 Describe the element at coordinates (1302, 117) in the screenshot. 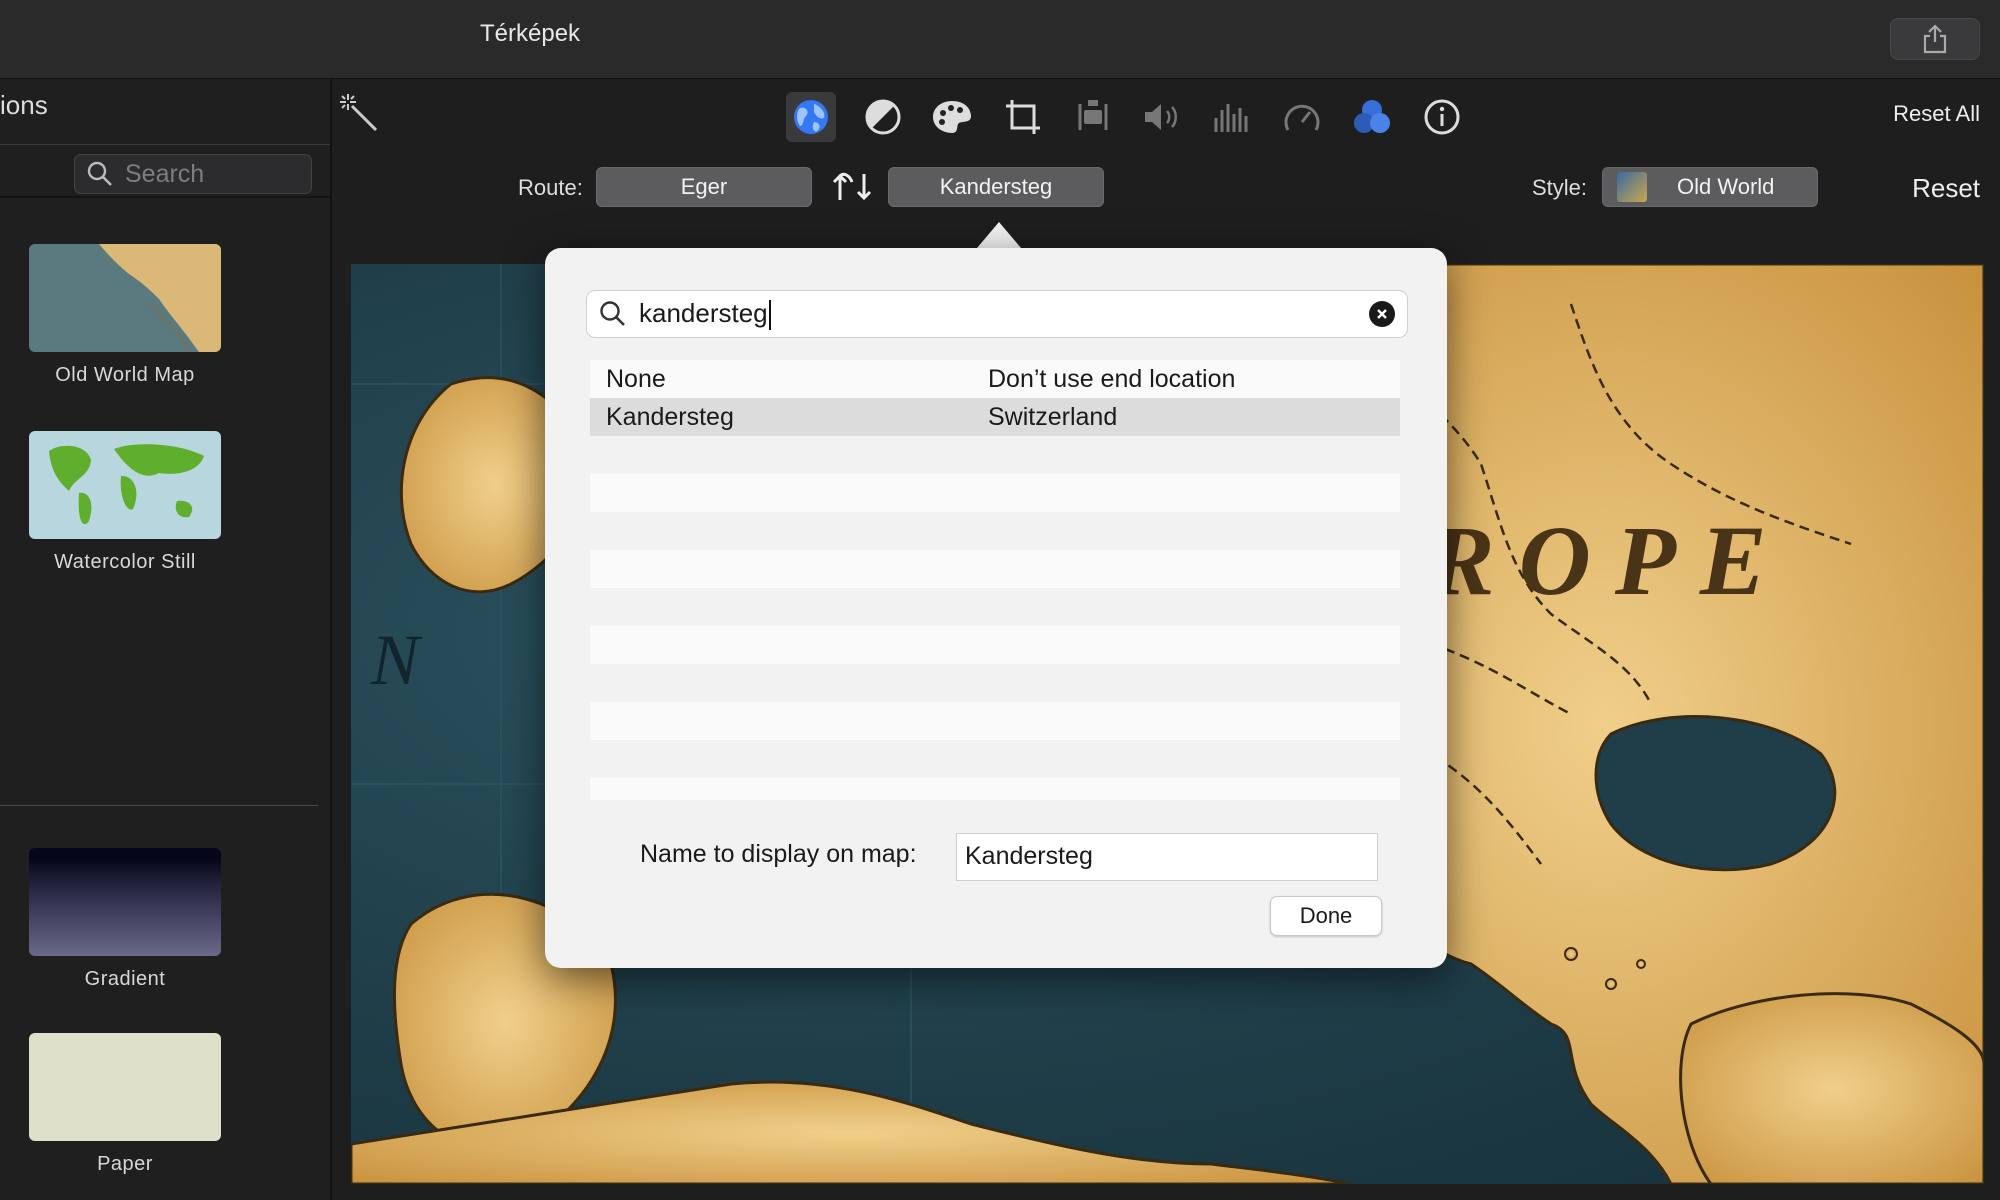

I see `speed-icon` at that location.